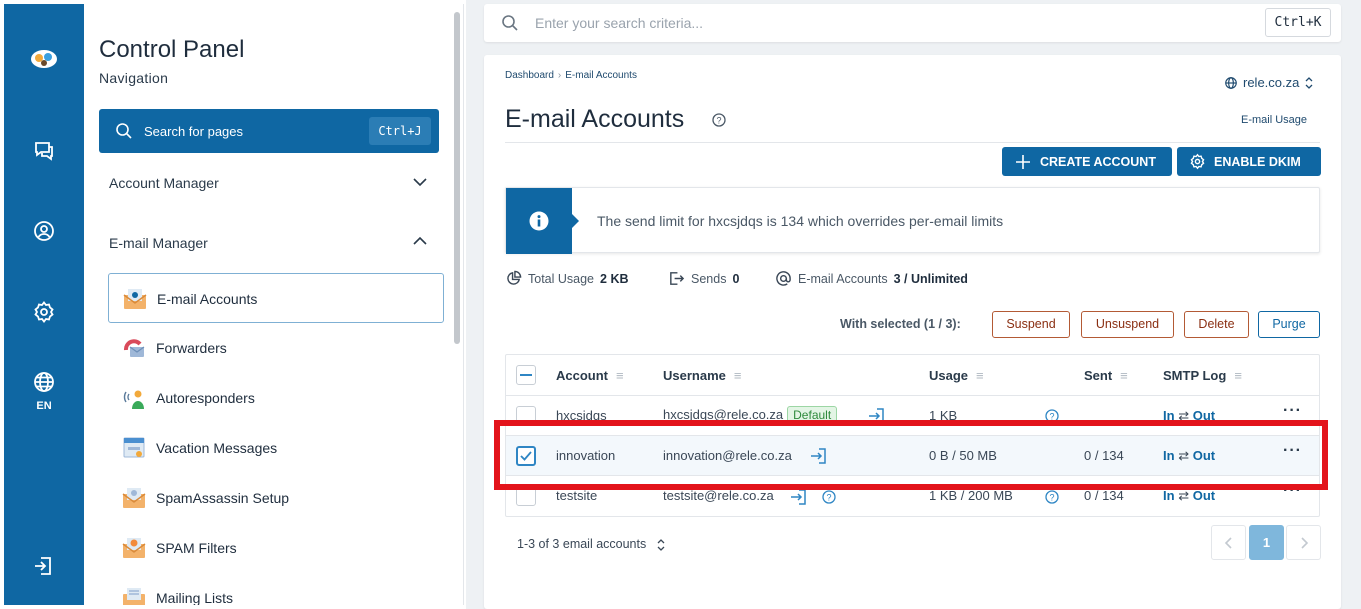  What do you see at coordinates (1106, 375) in the screenshot?
I see `column-sent: Sent ≡` at bounding box center [1106, 375].